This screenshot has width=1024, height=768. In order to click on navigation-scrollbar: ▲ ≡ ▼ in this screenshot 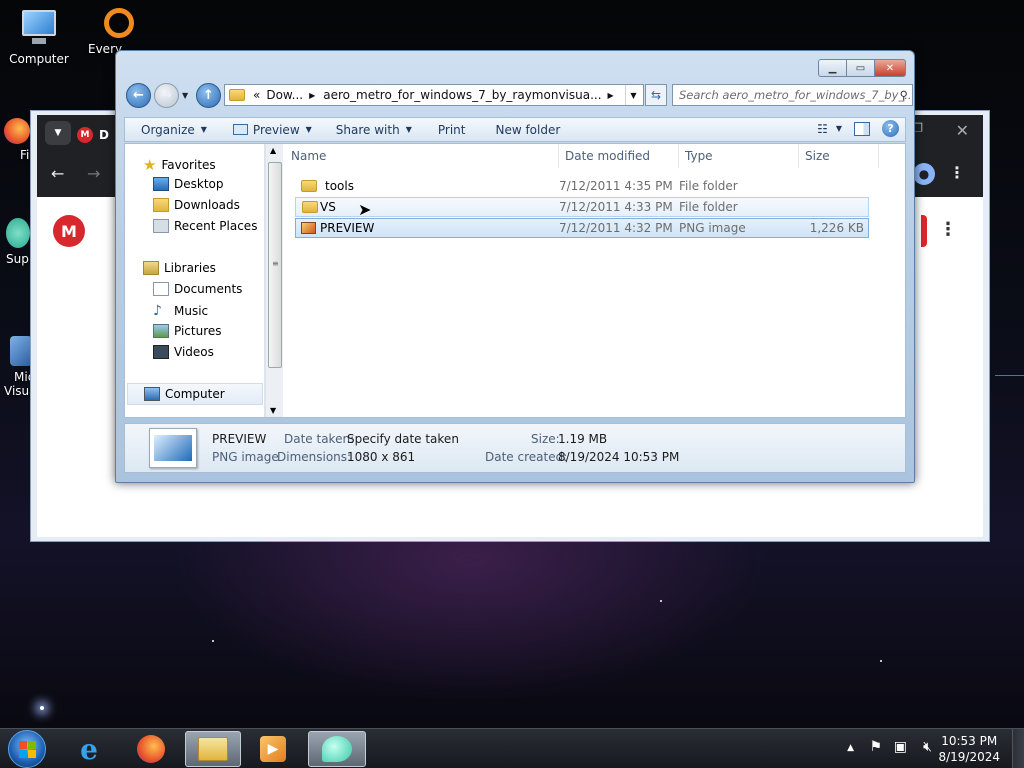, I will do `click(274, 280)`.